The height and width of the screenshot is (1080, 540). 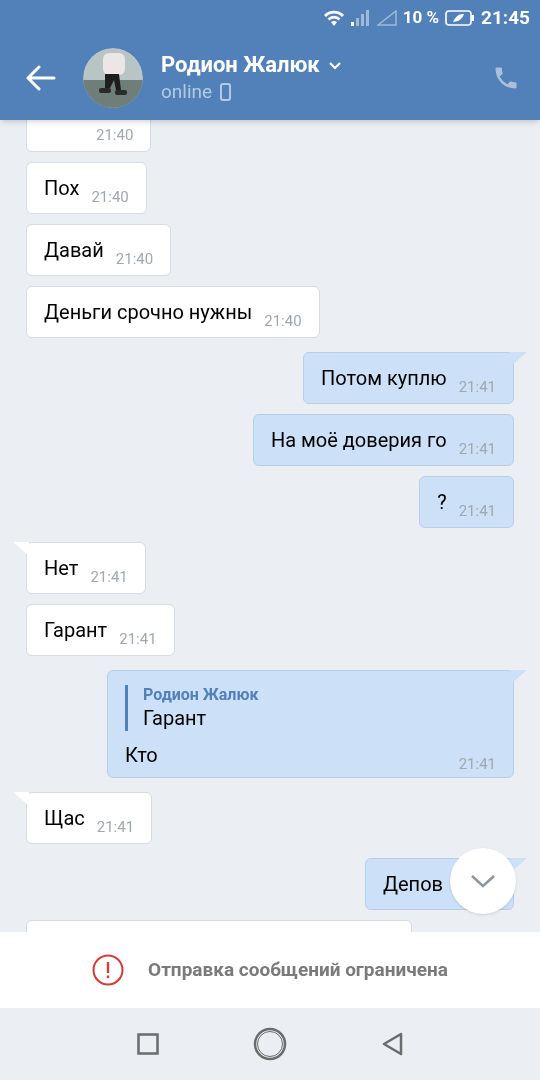 I want to click on message-text: Кто, so click(x=141, y=755).